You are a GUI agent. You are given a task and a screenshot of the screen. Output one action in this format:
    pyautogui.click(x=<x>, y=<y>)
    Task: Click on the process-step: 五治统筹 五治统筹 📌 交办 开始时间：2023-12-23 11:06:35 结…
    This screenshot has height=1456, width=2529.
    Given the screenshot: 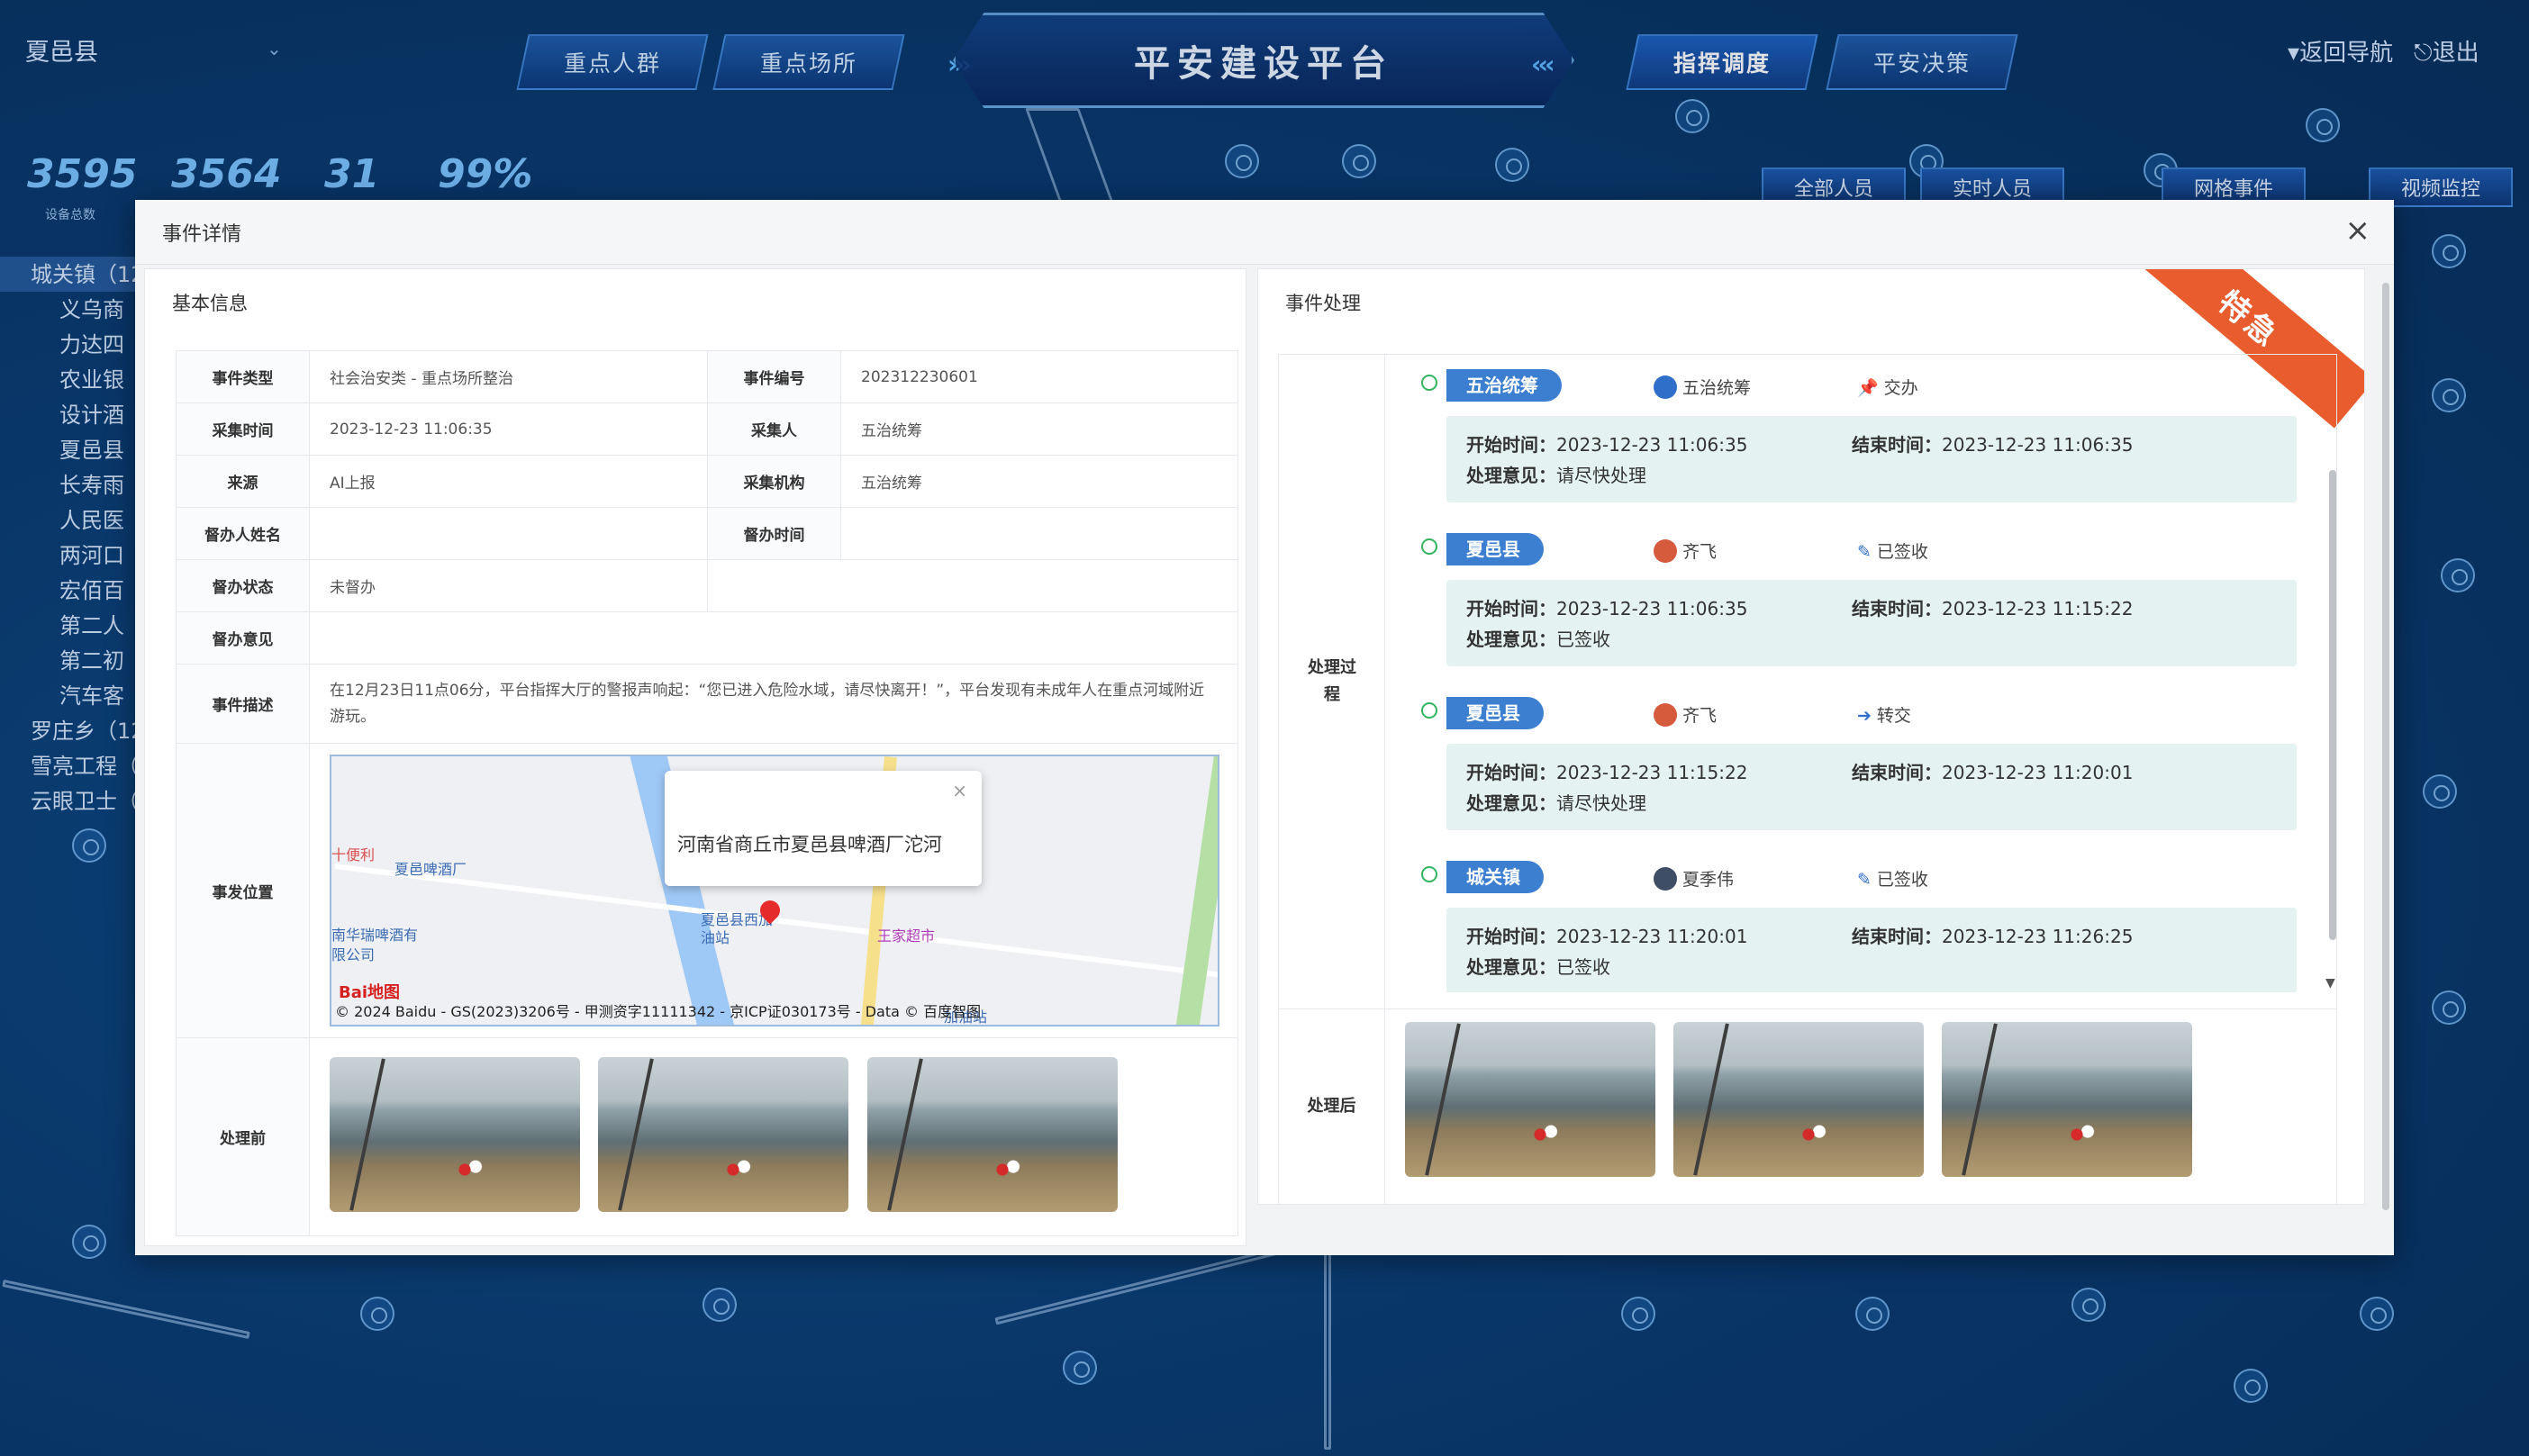 What is the action you would take?
    pyautogui.click(x=1873, y=448)
    